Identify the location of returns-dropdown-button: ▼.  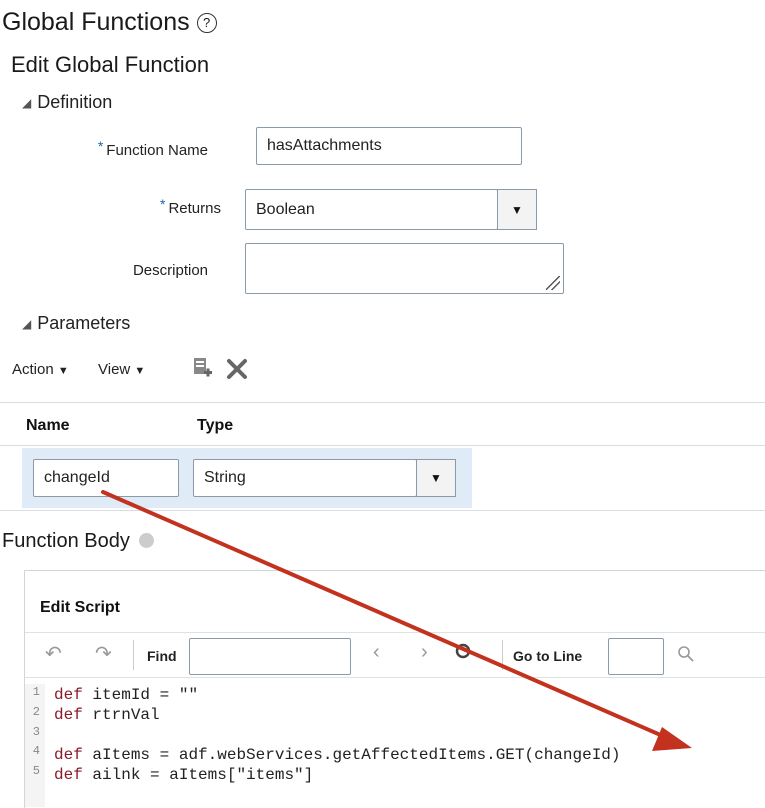
(517, 209).